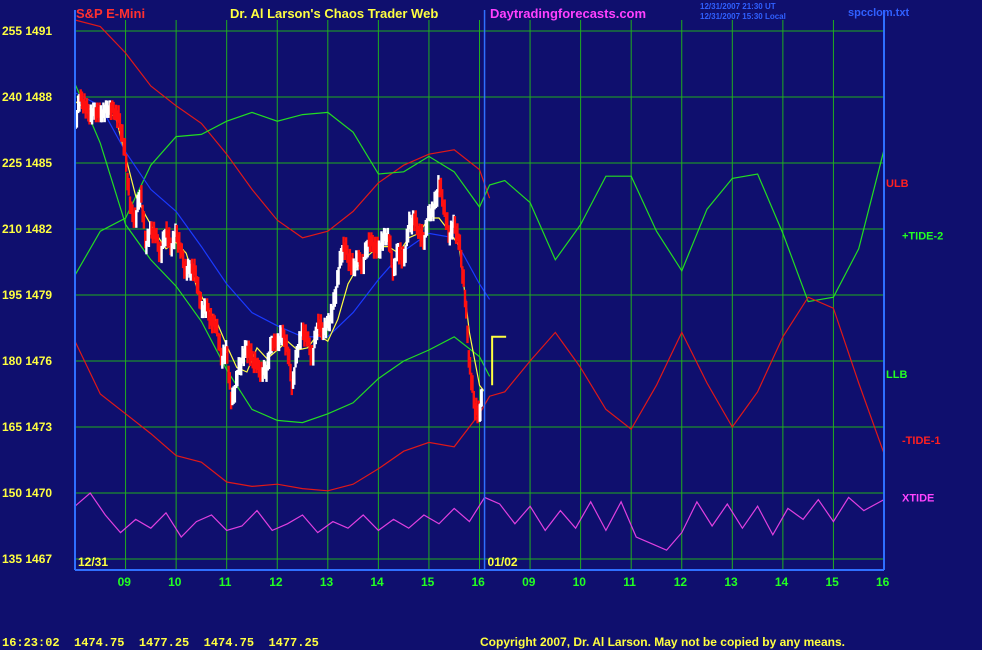 This screenshot has width=982, height=650. Describe the element at coordinates (878, 13) in the screenshot. I see `file-name: spcclom.txt` at that location.